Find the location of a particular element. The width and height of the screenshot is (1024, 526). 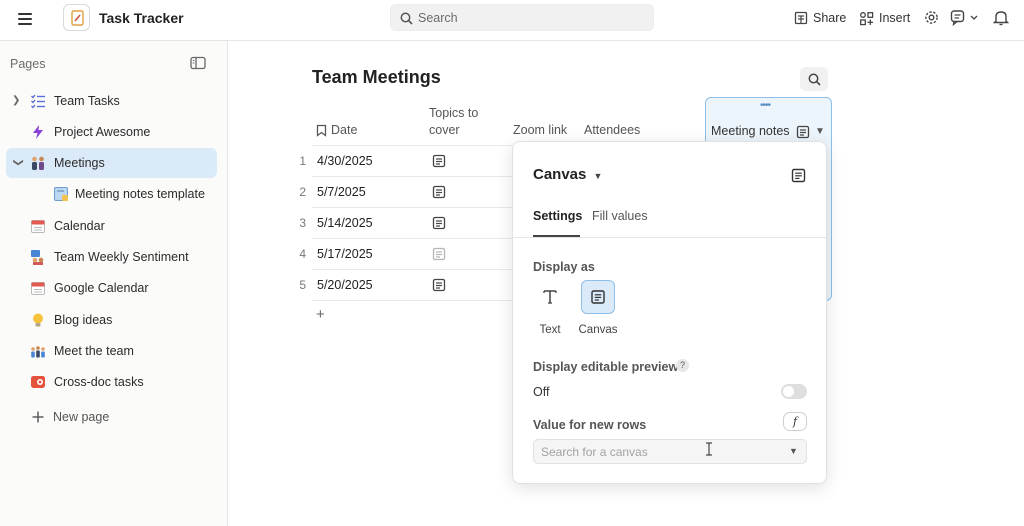

insert-icon is located at coordinates (867, 18).